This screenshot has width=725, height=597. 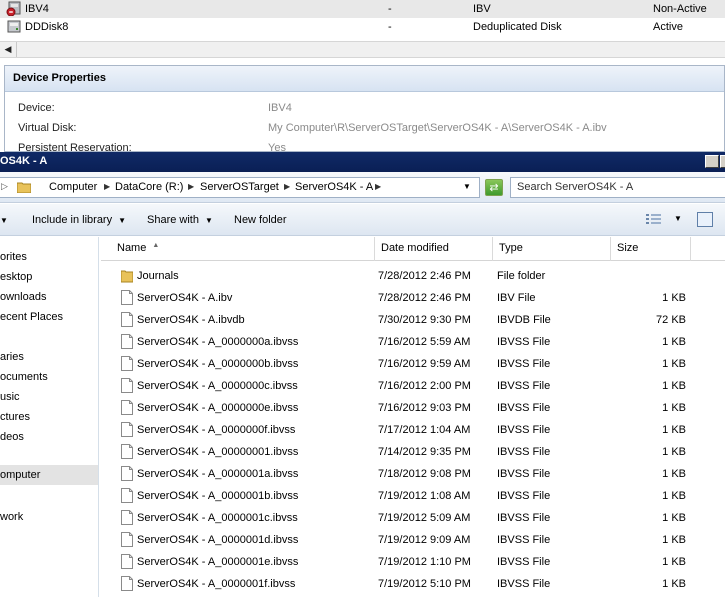 What do you see at coordinates (334, 187) in the screenshot?
I see `breadcrumb-serveros4k-a: ServerOS4K - A` at bounding box center [334, 187].